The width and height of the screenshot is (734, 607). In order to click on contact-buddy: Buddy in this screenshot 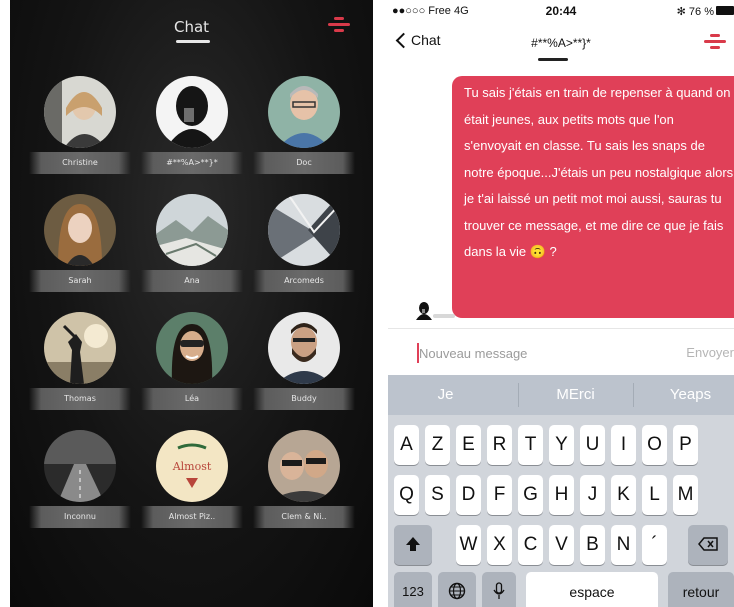, I will do `click(304, 367)`.